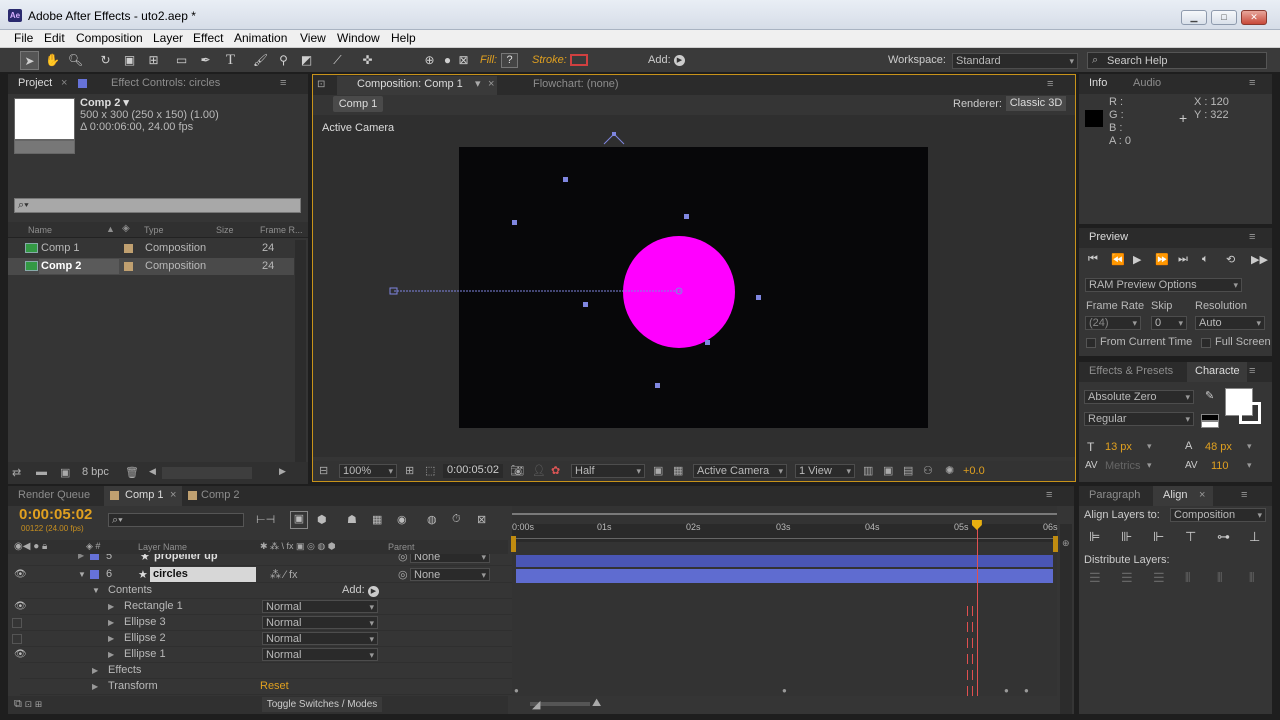 Image resolution: width=1280 pixels, height=720 pixels. What do you see at coordinates (367, 60) in the screenshot?
I see `puppet-pin-tool-icon: ✜` at bounding box center [367, 60].